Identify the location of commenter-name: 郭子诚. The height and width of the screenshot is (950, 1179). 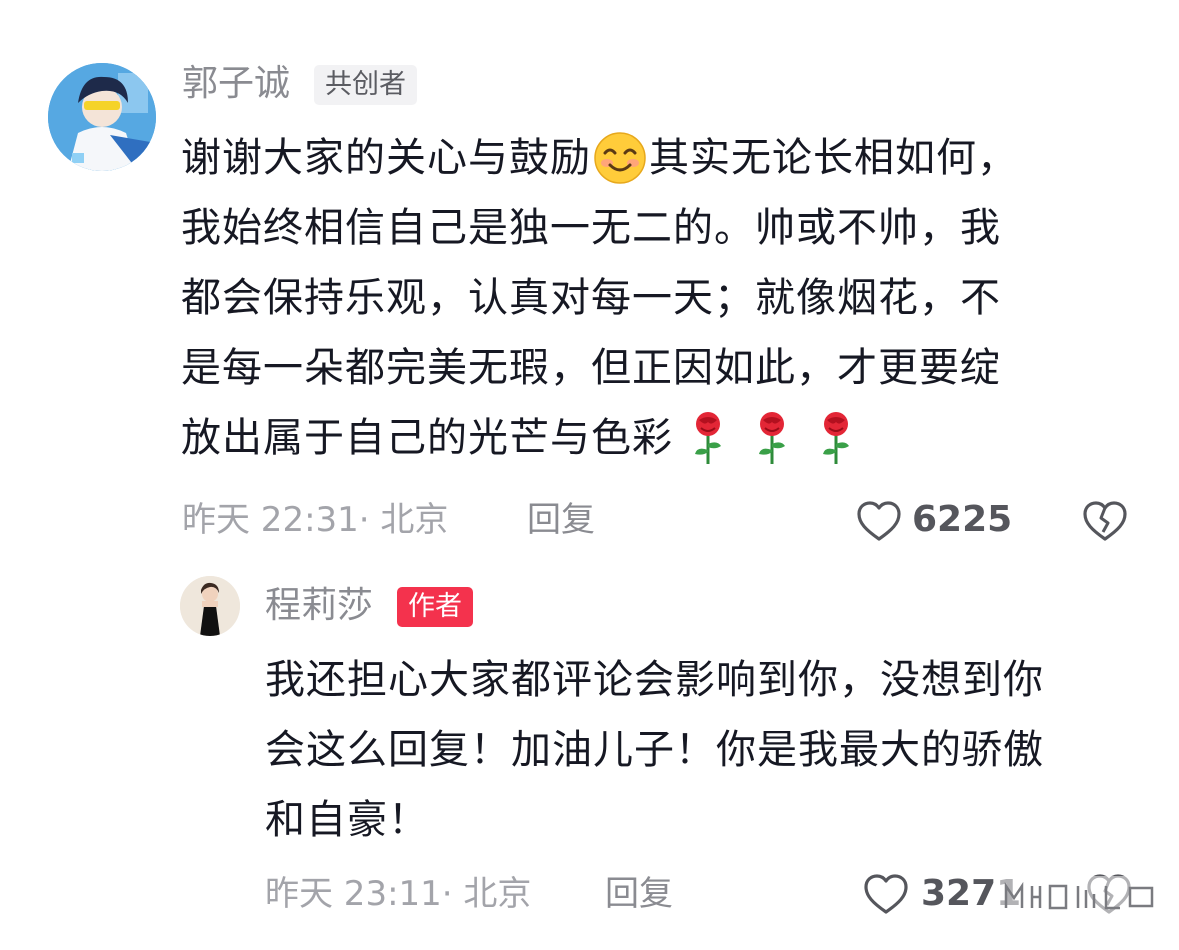
(236, 84).